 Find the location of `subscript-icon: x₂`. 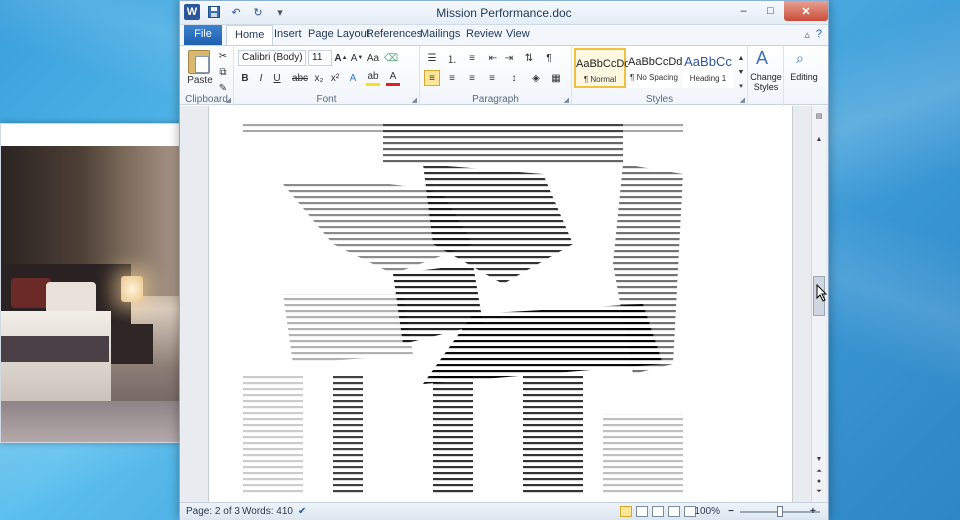

subscript-icon: x₂ is located at coordinates (319, 78).